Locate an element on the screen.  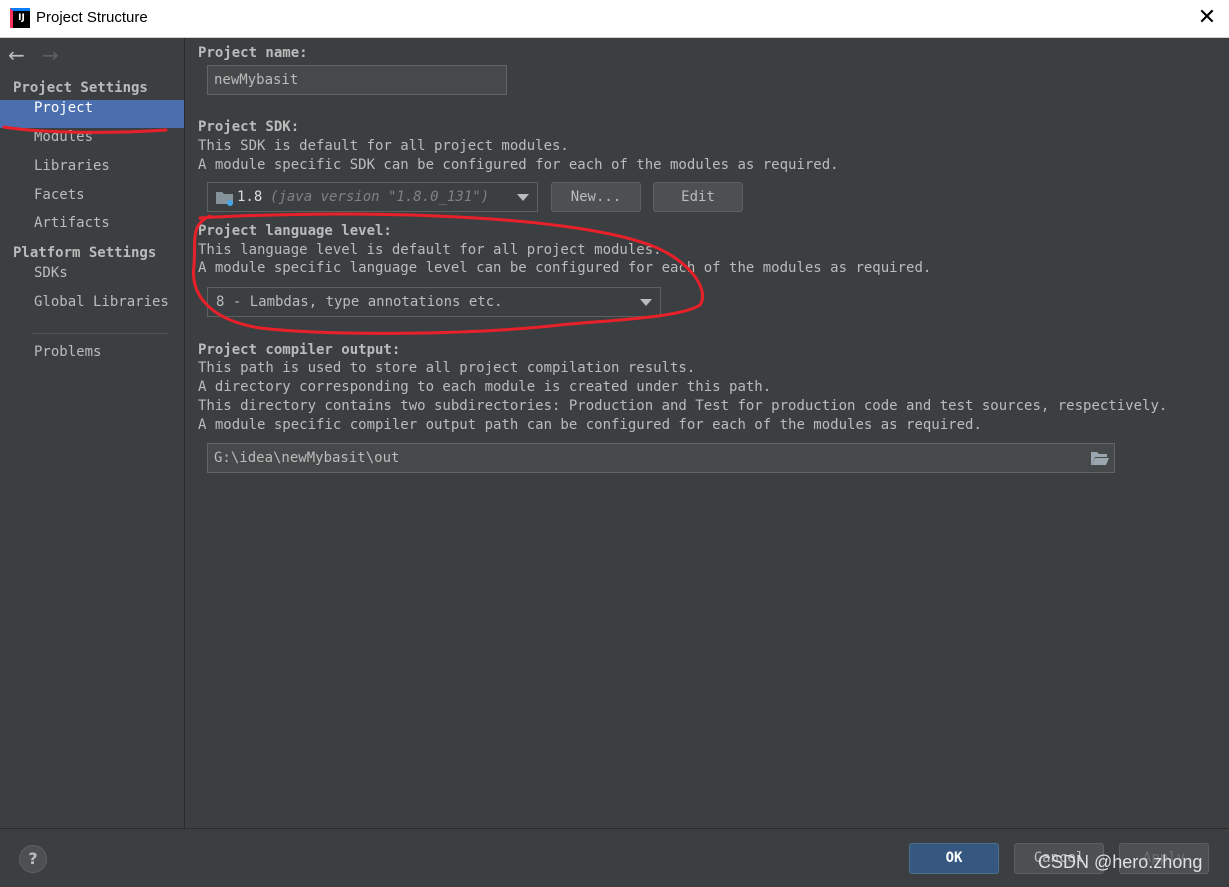
sdk-folder-icon is located at coordinates (224, 199).